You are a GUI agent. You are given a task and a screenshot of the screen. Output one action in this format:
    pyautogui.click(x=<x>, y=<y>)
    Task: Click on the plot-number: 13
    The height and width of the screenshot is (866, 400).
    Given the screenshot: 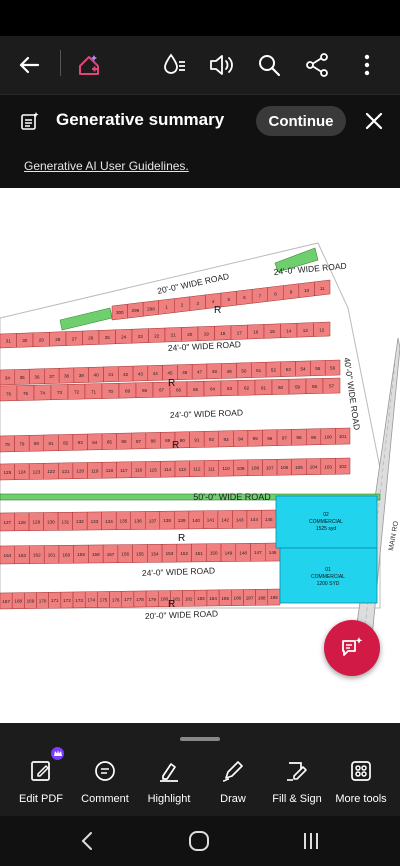 What is the action you would take?
    pyautogui.click(x=306, y=330)
    